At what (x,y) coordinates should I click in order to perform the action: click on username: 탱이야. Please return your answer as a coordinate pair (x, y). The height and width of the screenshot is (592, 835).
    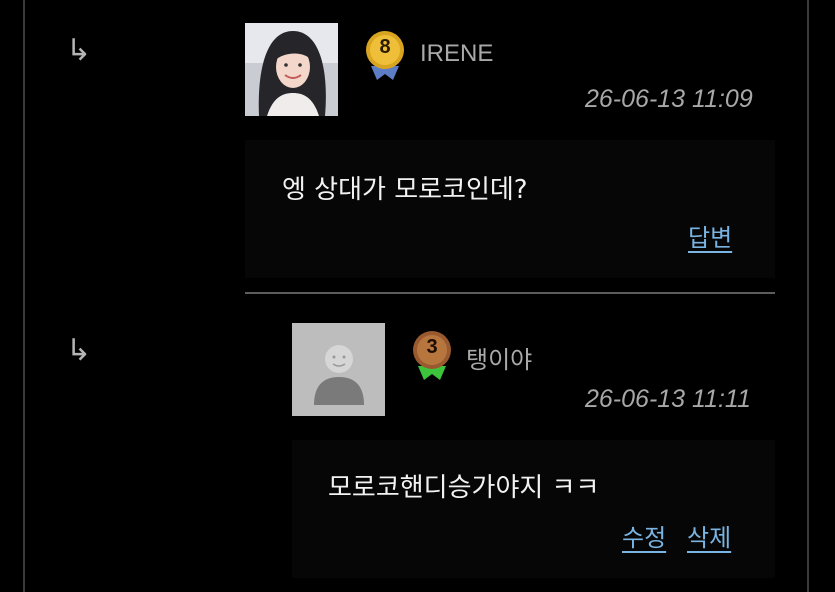
    Looking at the image, I should click on (499, 357).